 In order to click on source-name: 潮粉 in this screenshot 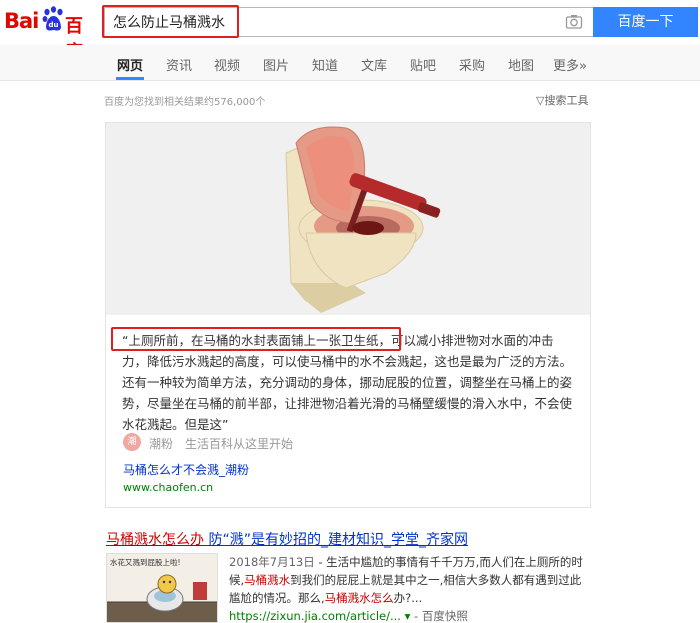, I will do `click(161, 443)`.